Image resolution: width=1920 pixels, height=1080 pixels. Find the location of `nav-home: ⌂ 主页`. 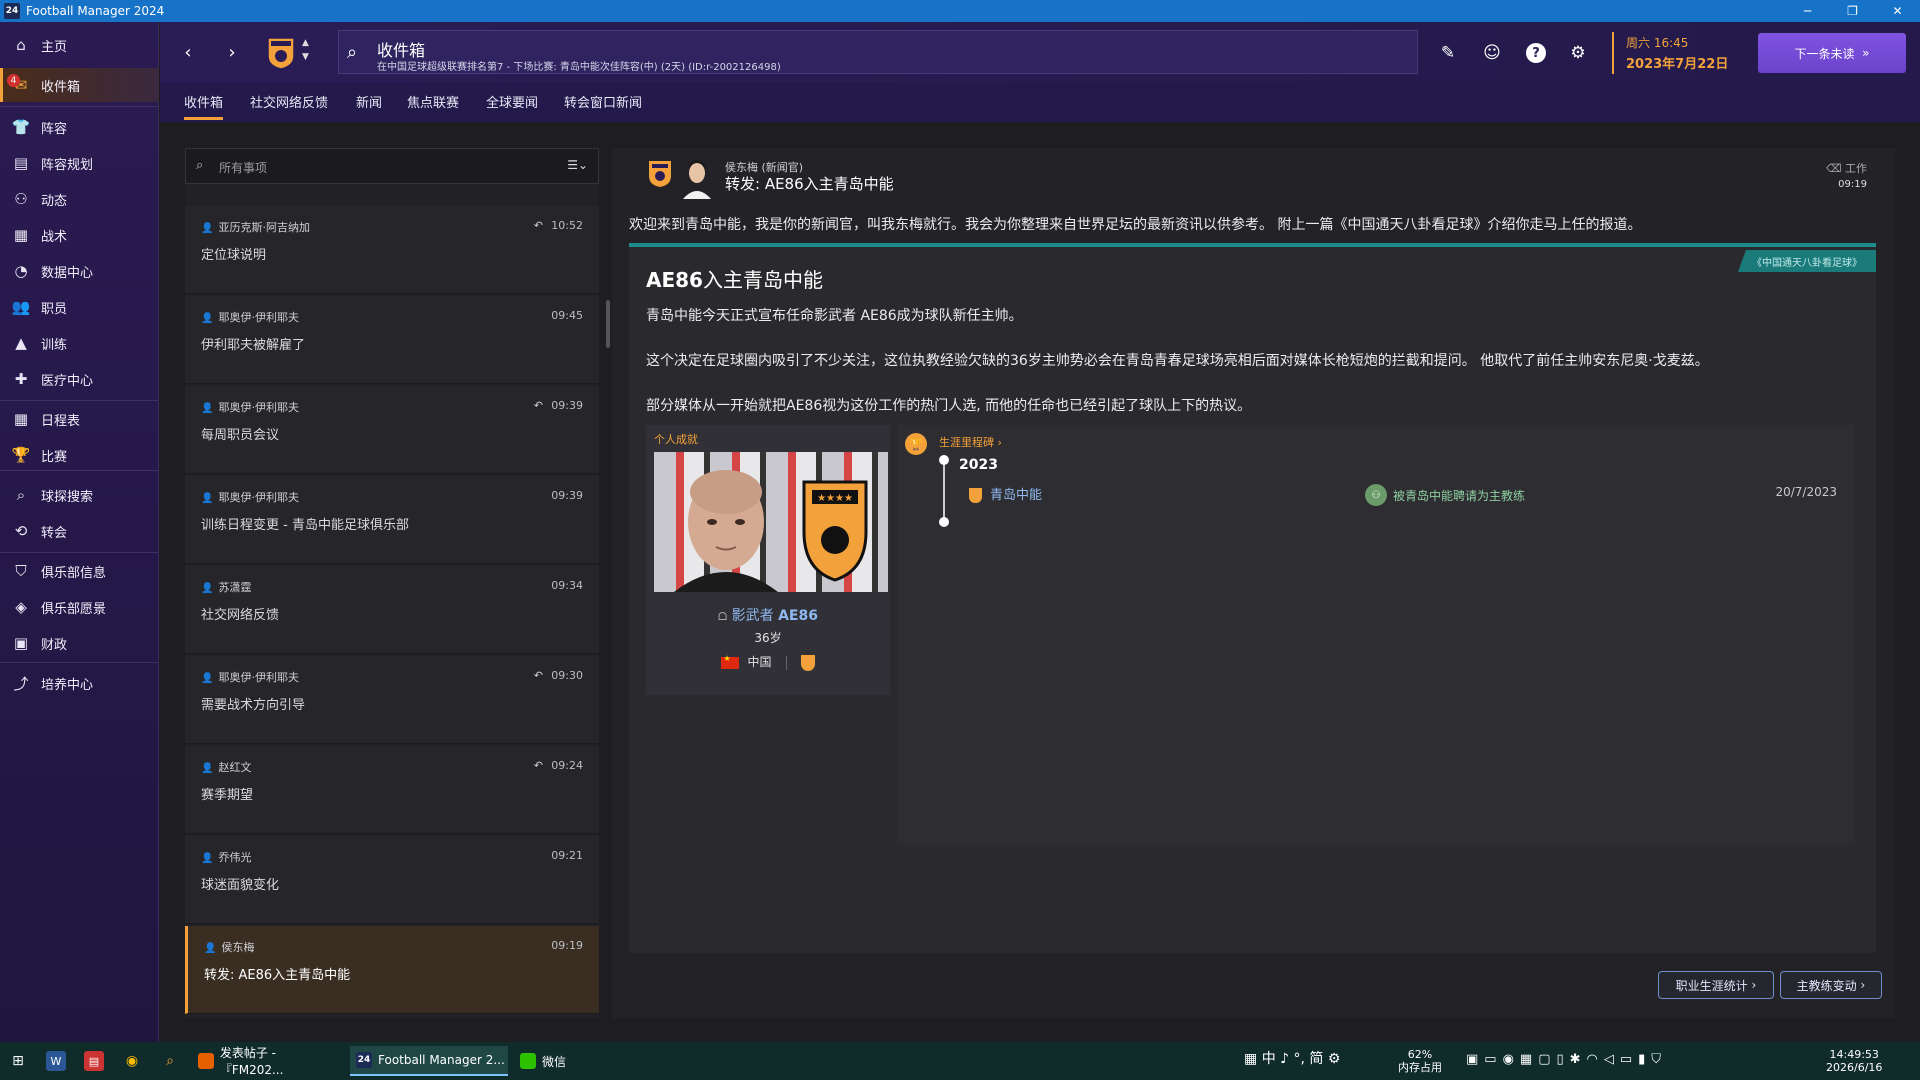

nav-home: ⌂ 主页 is located at coordinates (79, 45).